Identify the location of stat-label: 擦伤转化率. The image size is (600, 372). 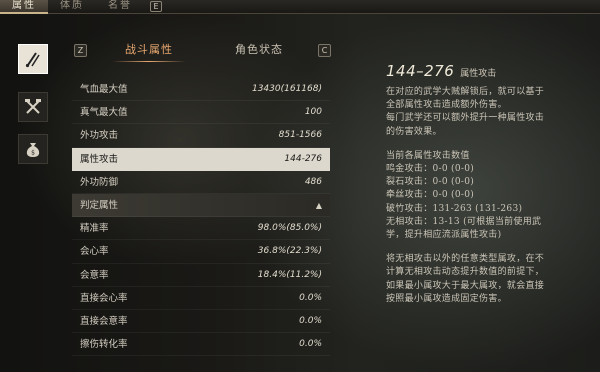
(104, 345).